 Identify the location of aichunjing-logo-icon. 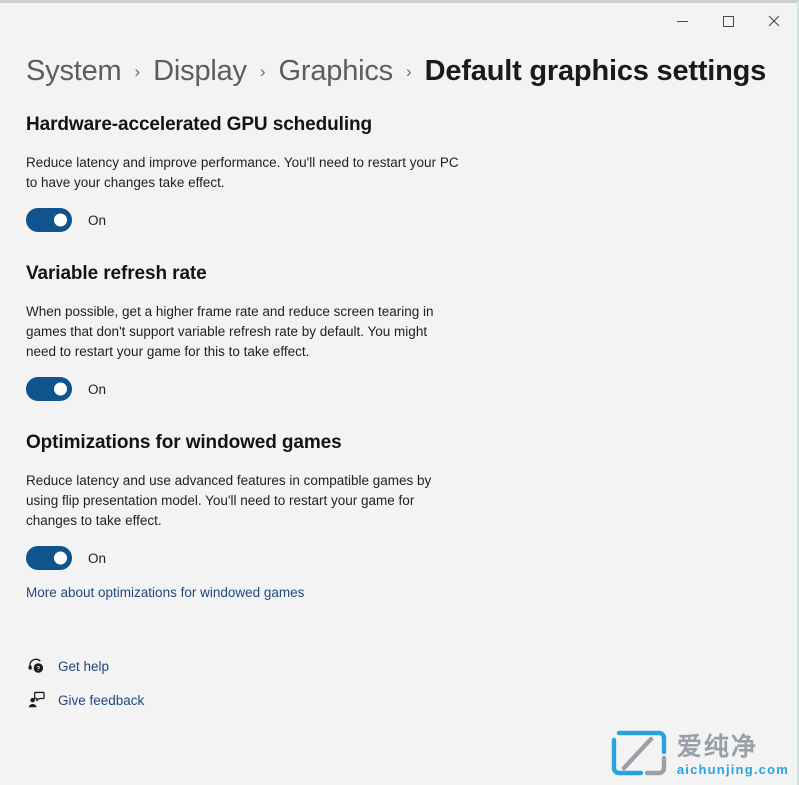
(639, 755).